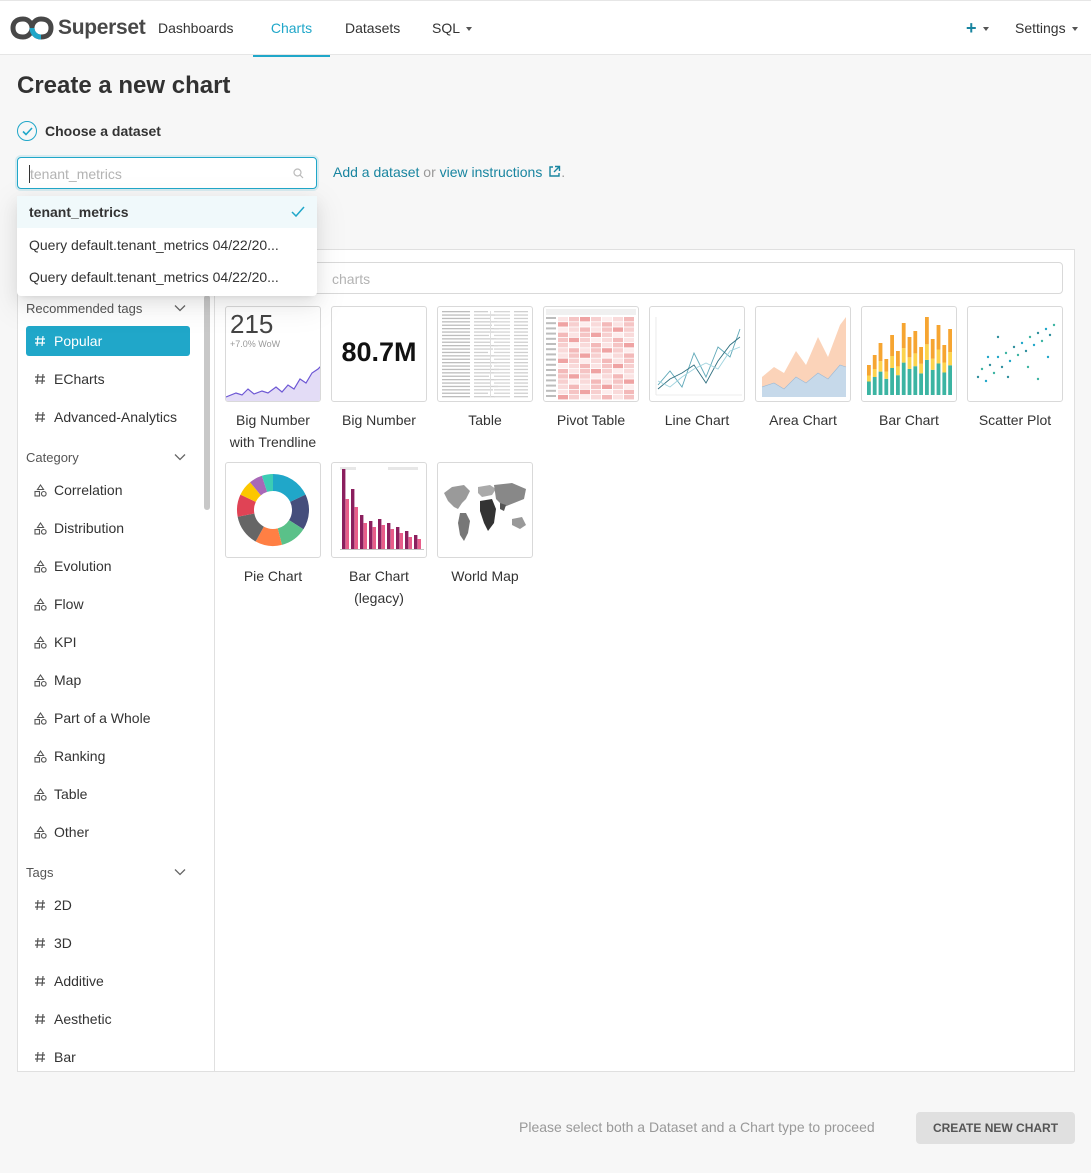  What do you see at coordinates (103, 131) in the screenshot?
I see `step-label: Choose a dataset` at bounding box center [103, 131].